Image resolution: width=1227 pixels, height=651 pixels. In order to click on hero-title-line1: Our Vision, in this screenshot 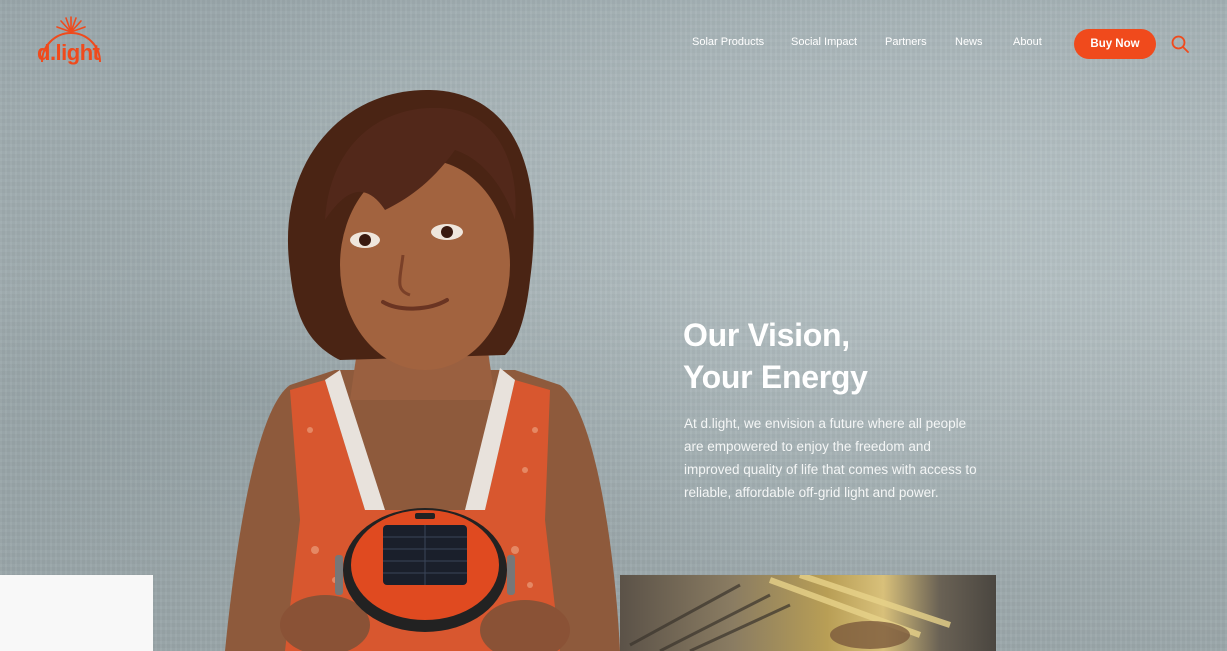, I will do `click(766, 335)`.